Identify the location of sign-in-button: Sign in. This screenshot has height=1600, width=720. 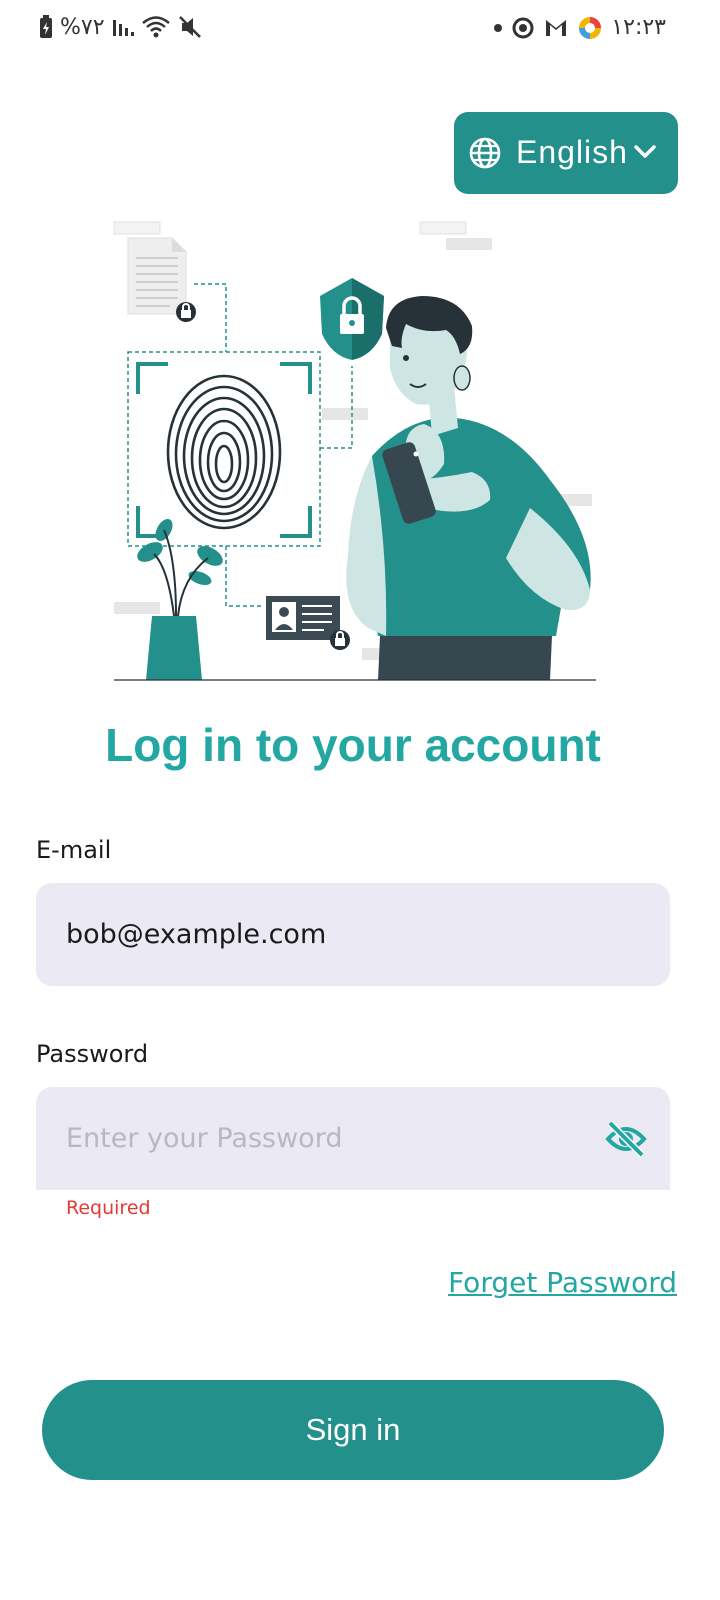
(353, 1430).